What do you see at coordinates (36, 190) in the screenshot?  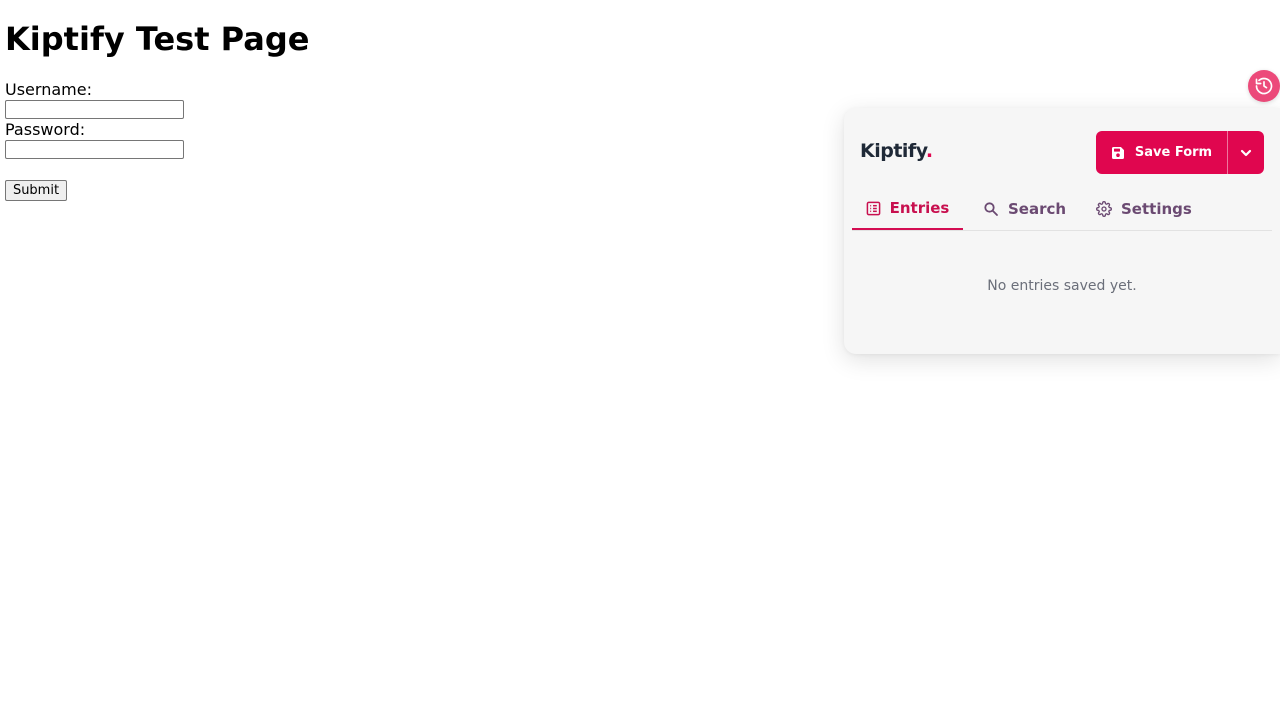 I see `submit-button: Submit` at bounding box center [36, 190].